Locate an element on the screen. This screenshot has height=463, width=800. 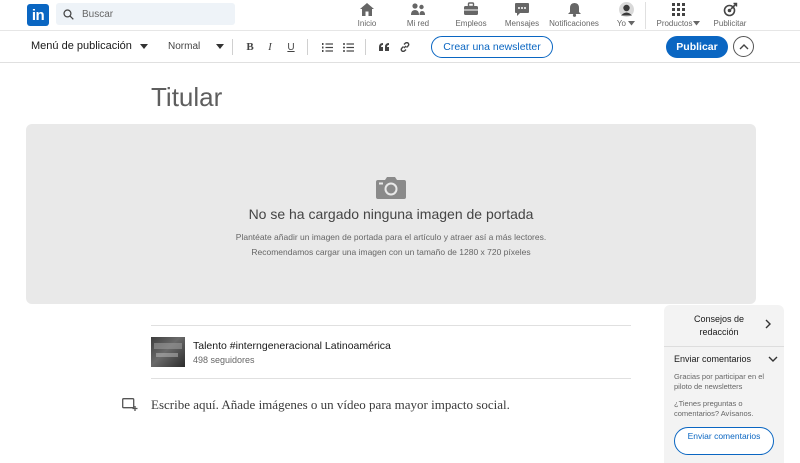
nav-home-label: Inicio is located at coordinates (367, 23).